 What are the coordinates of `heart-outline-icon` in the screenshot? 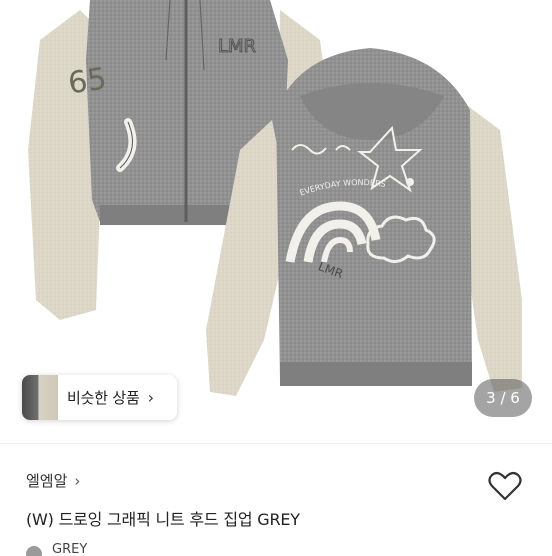 It's located at (505, 486).